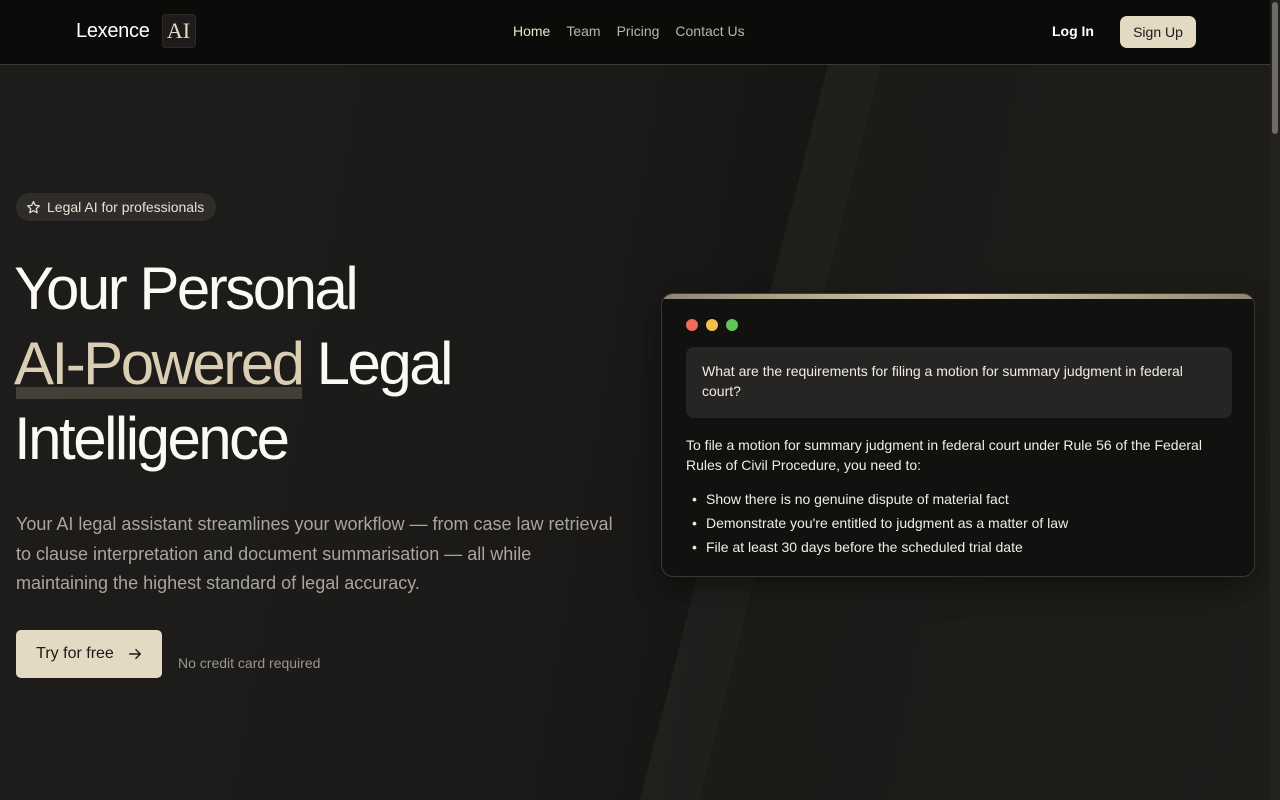  Describe the element at coordinates (152, 438) in the screenshot. I see `headline-line-3: Intelligence` at that location.